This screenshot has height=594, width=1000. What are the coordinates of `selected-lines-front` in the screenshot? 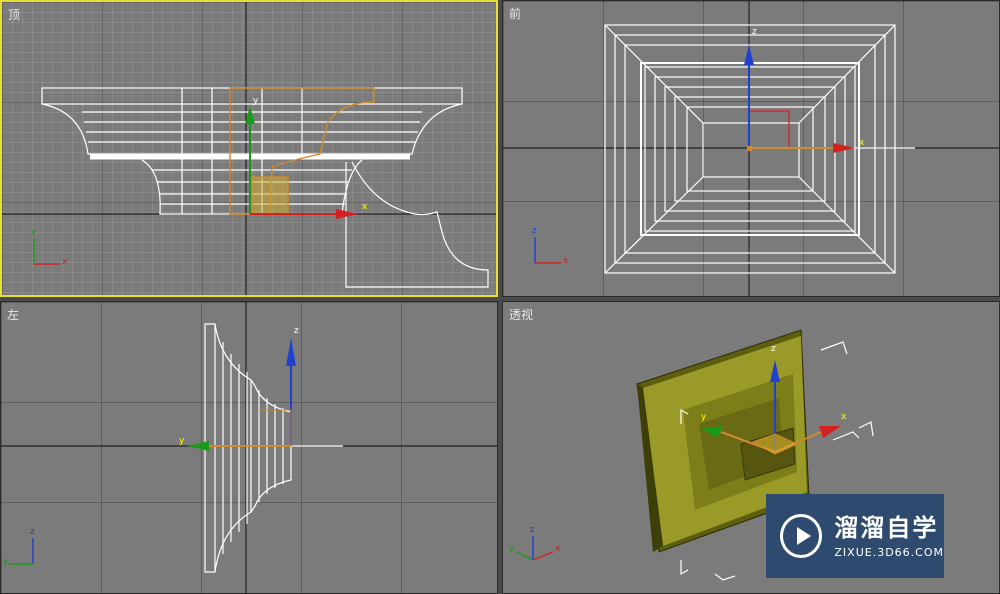 It's located at (769, 129).